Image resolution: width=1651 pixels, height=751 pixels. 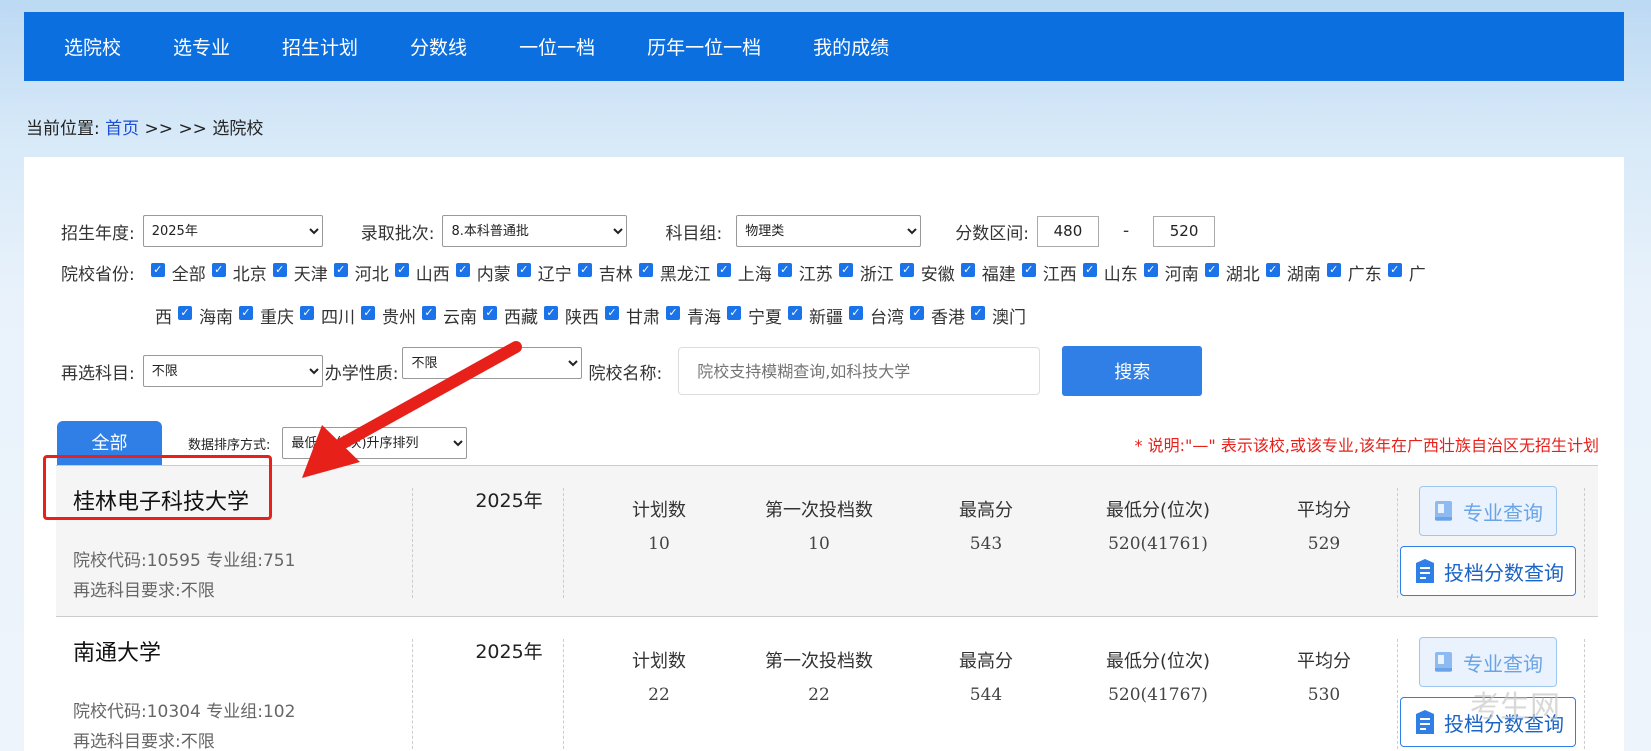 What do you see at coordinates (232, 371) in the screenshot?
I see `reselect-select: 不限` at bounding box center [232, 371].